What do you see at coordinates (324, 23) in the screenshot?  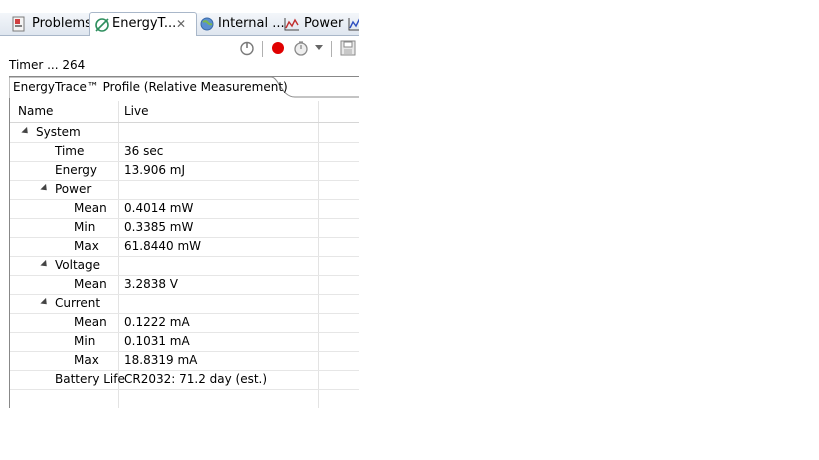 I see `tab-label: Power` at bounding box center [324, 23].